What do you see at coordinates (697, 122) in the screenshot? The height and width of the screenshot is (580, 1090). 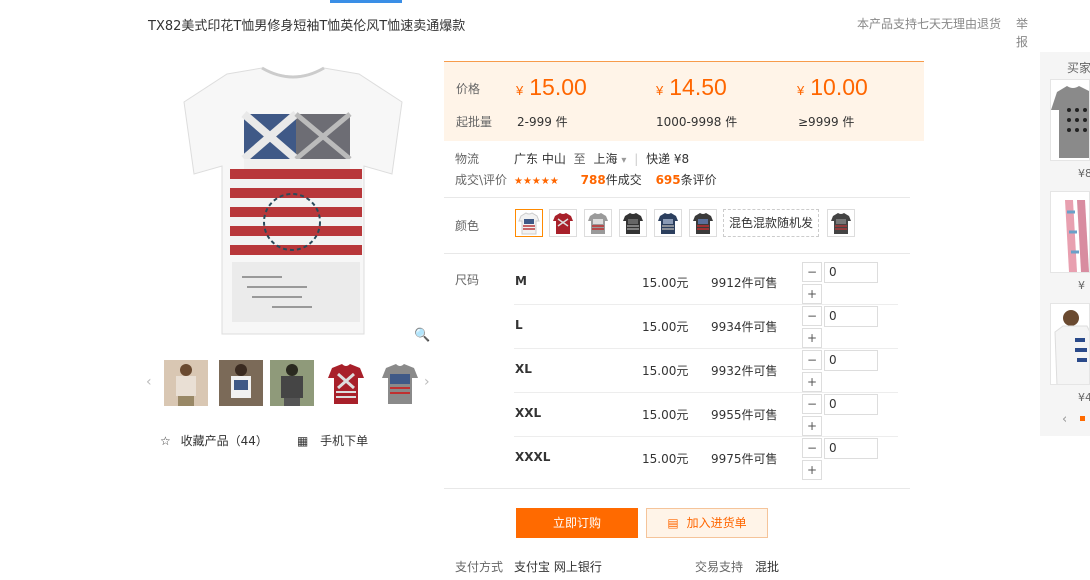 I see `tier-2-range: 1000-9998 件` at bounding box center [697, 122].